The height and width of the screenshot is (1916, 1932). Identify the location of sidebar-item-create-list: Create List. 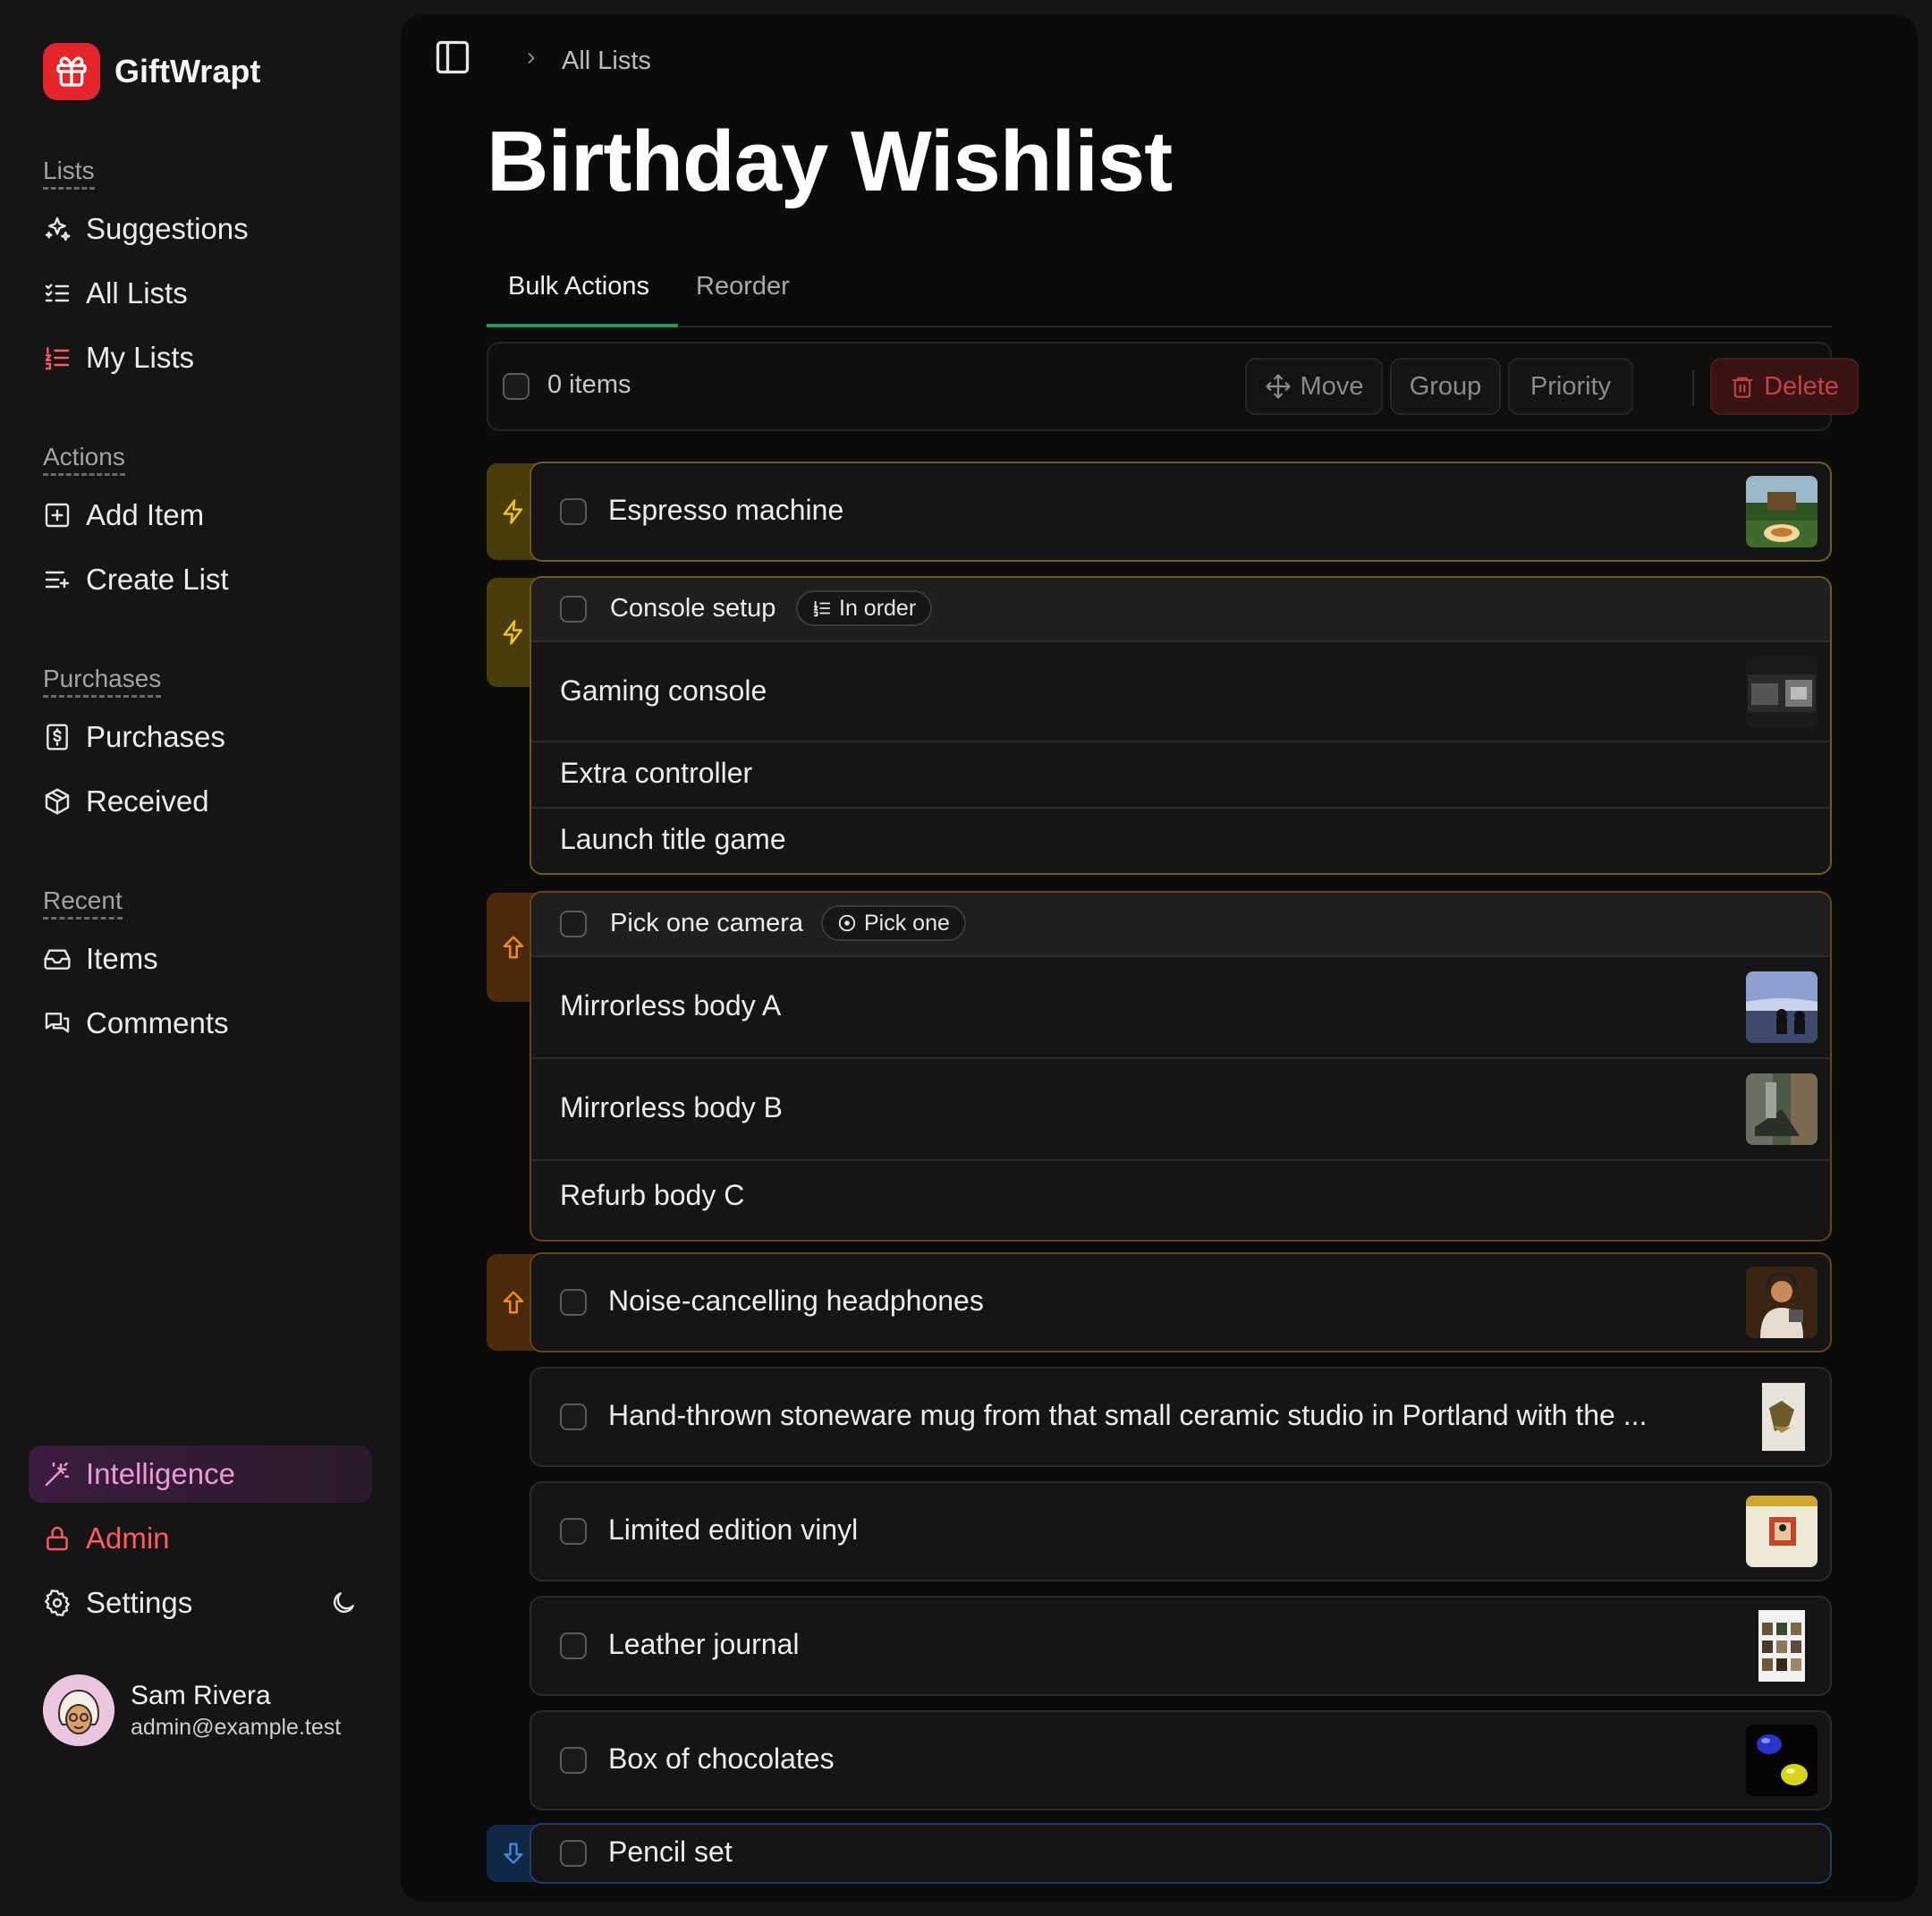
(136, 580).